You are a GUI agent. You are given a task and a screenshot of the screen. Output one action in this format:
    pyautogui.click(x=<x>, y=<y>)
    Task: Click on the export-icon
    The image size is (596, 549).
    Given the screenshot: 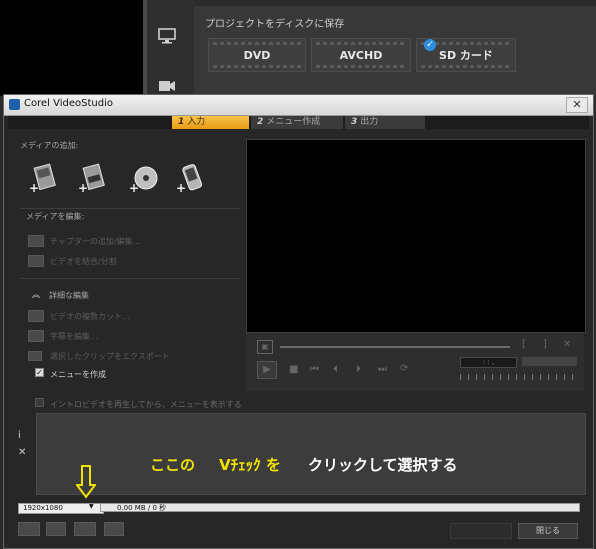 What is the action you would take?
    pyautogui.click(x=35, y=356)
    